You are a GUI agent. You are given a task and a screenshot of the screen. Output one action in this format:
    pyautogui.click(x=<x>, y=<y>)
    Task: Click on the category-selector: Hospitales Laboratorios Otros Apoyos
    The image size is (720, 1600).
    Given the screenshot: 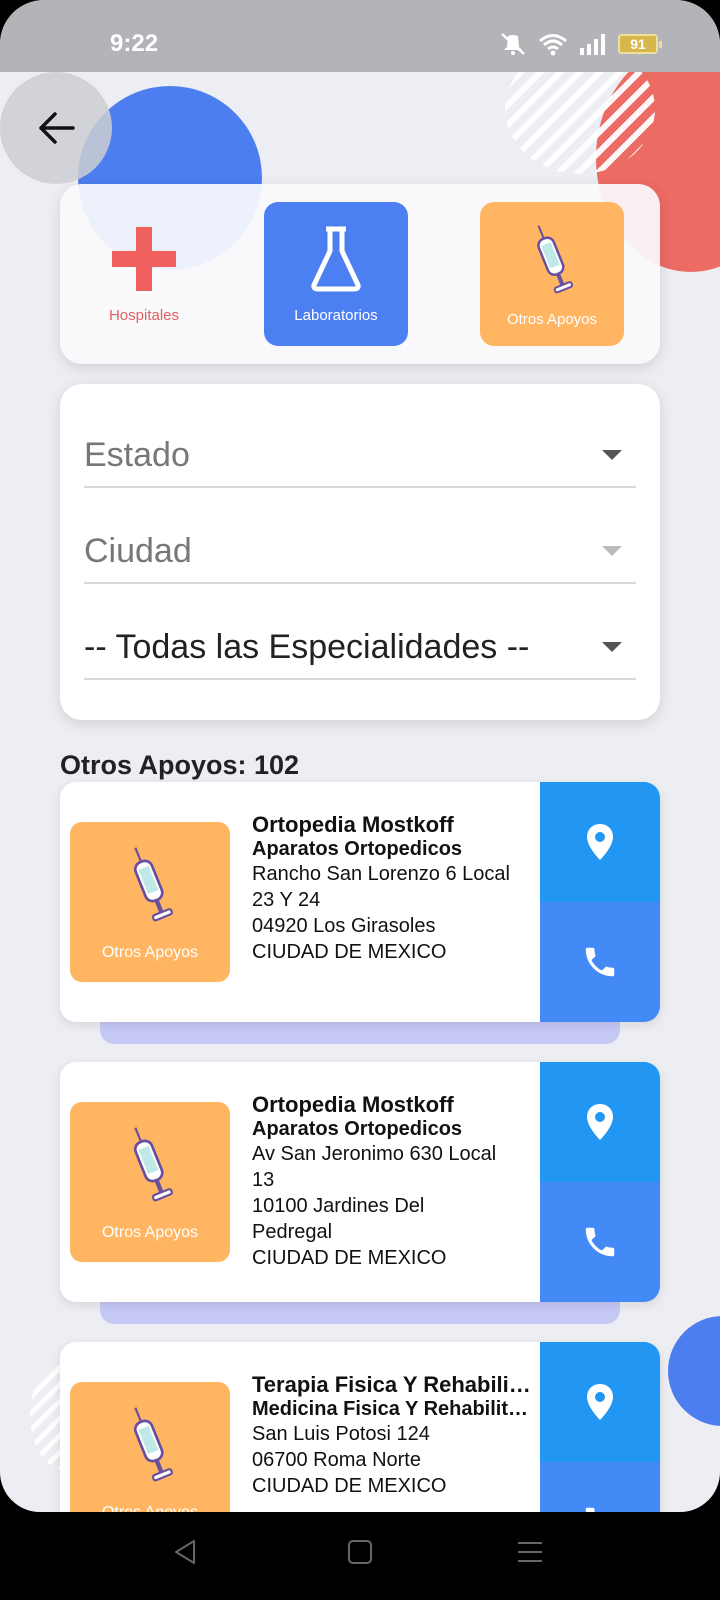 What is the action you would take?
    pyautogui.click(x=360, y=274)
    